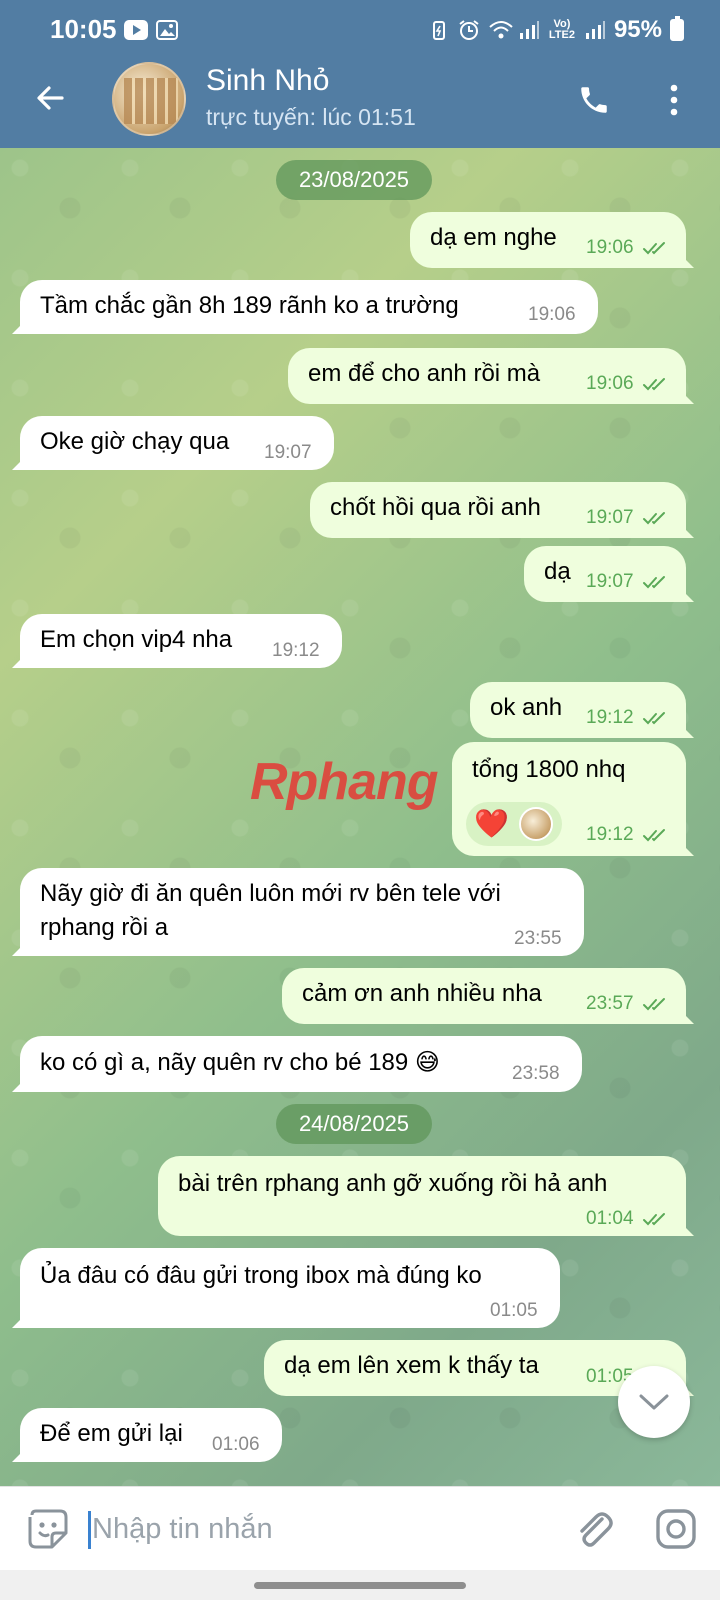 The image size is (720, 1600). I want to click on attach-button, so click(594, 1529).